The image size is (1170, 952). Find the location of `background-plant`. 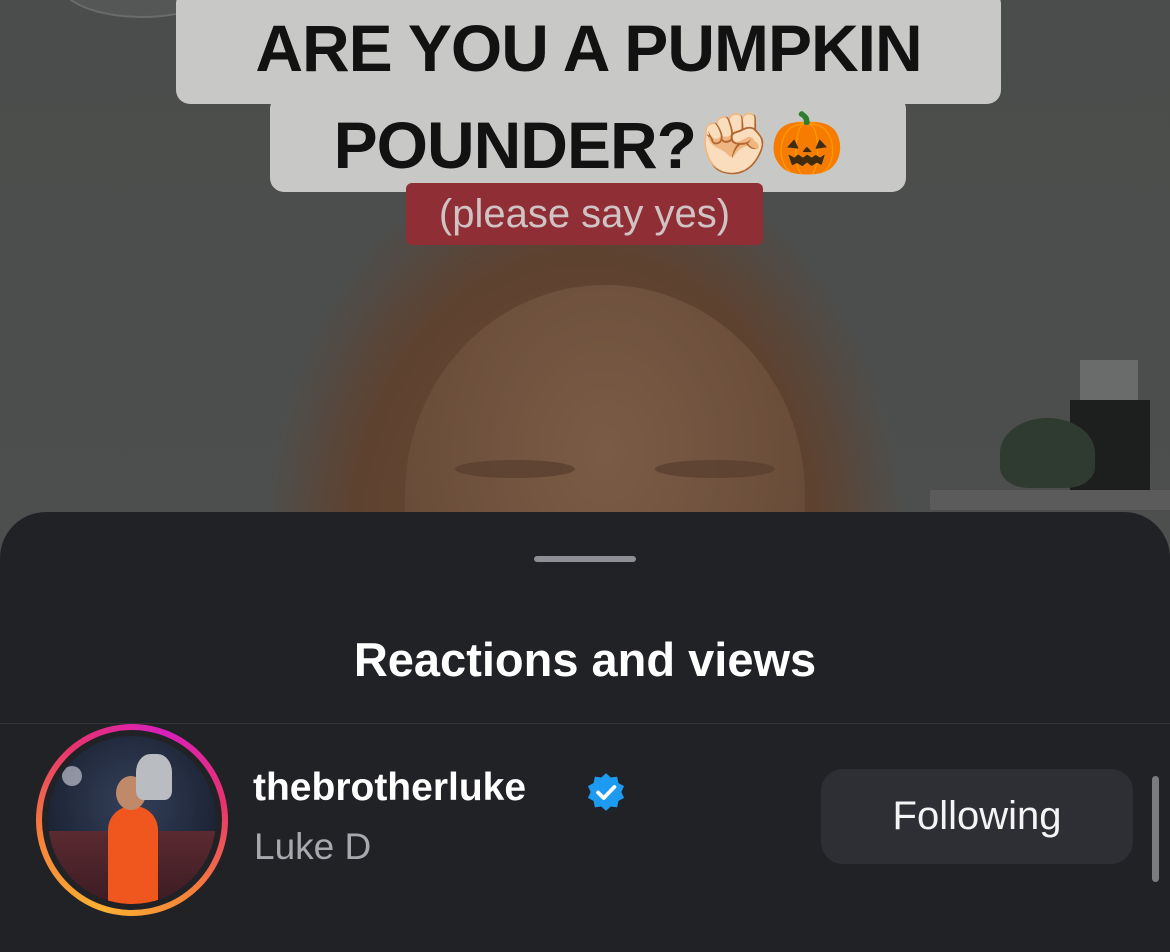

background-plant is located at coordinates (1047, 453).